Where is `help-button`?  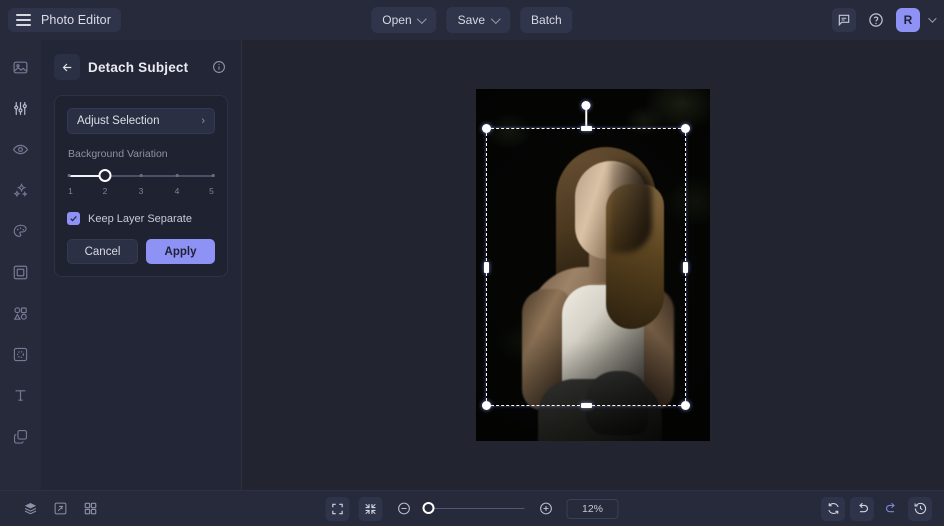 help-button is located at coordinates (876, 20).